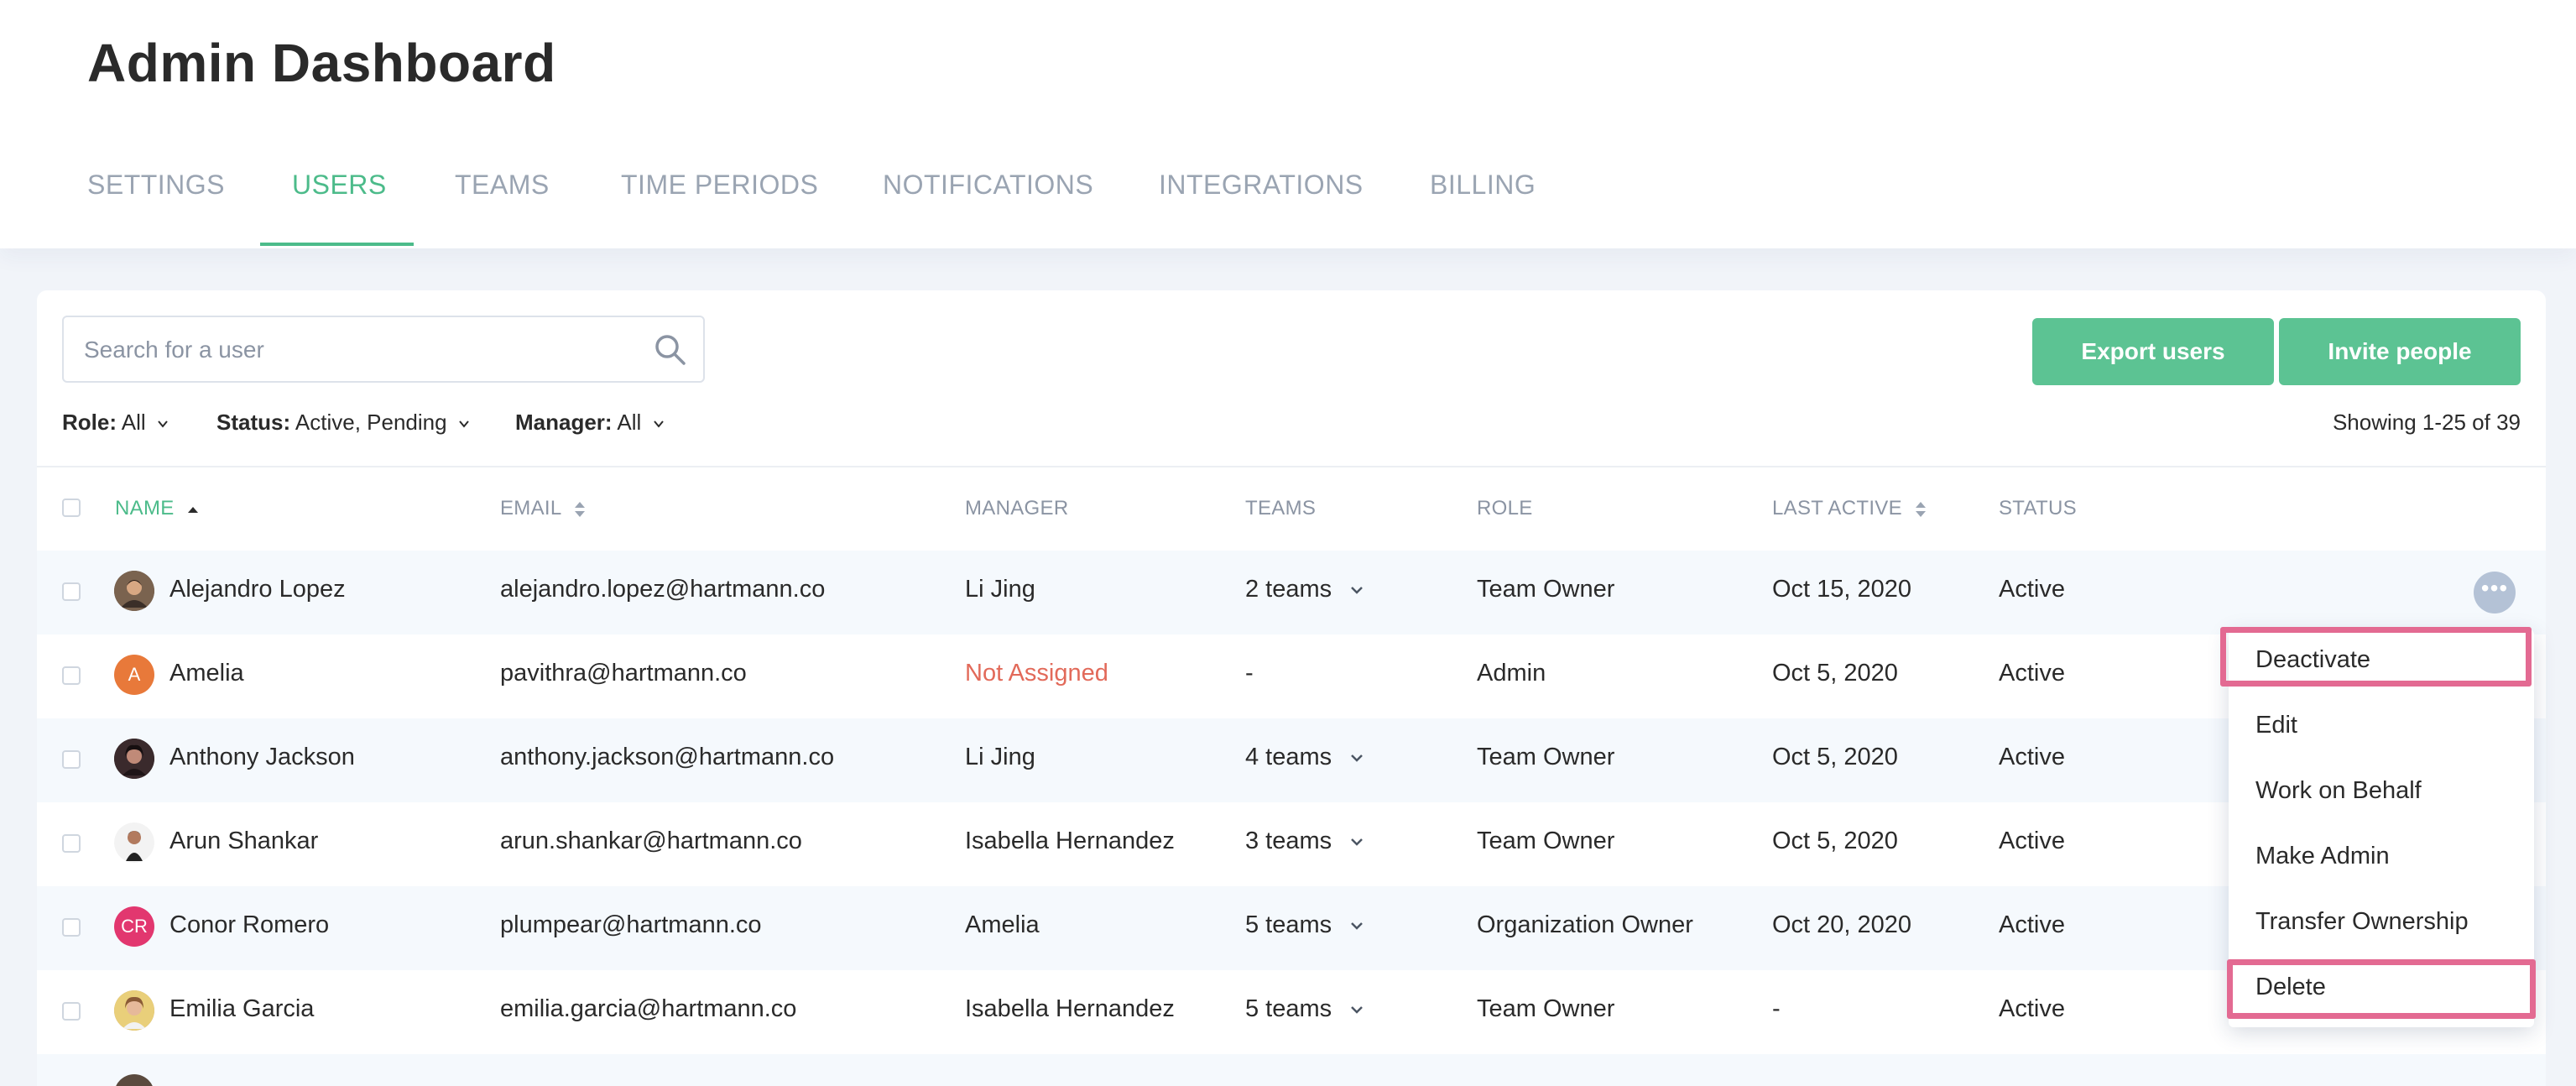 The image size is (2576, 1086). Describe the element at coordinates (988, 185) in the screenshot. I see `tab-notifications: NOTIFICATIONS` at that location.